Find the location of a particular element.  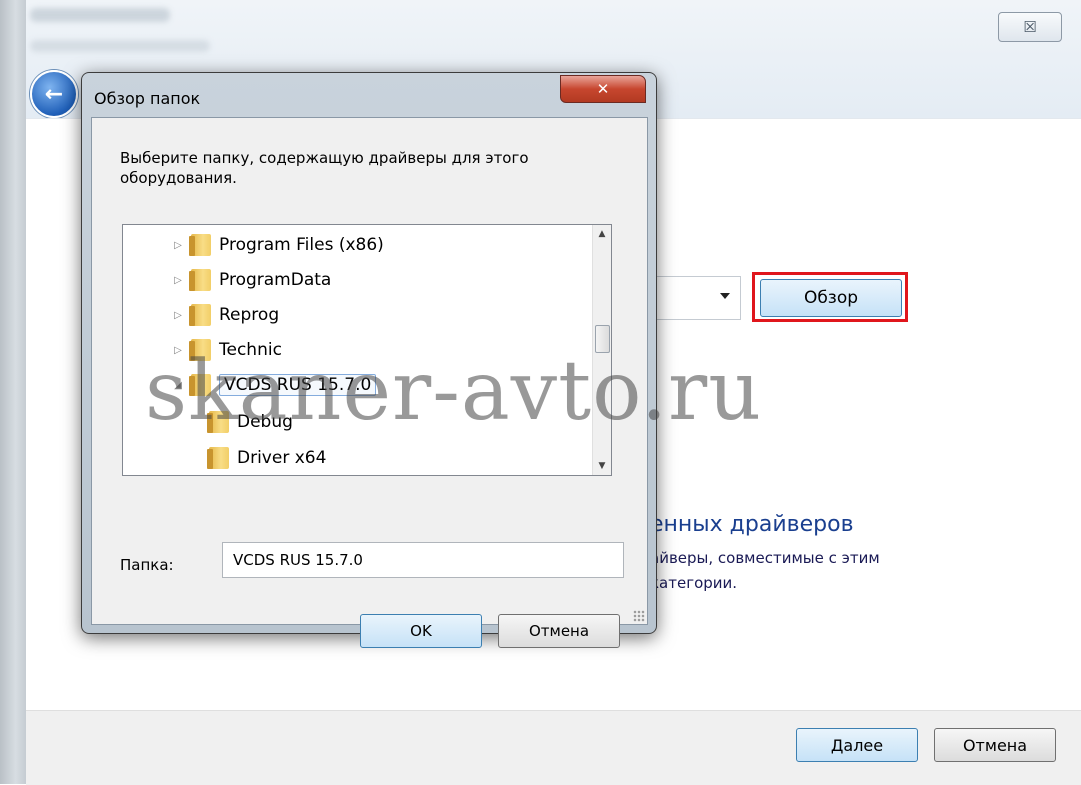

blurred-window-title is located at coordinates (100, 15).